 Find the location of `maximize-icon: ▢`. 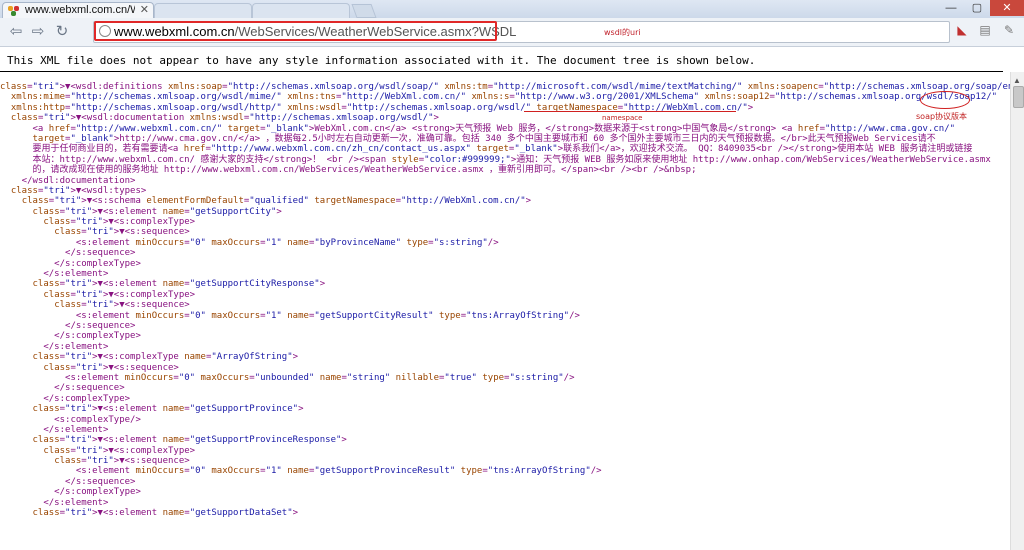

maximize-icon: ▢ is located at coordinates (977, 8).